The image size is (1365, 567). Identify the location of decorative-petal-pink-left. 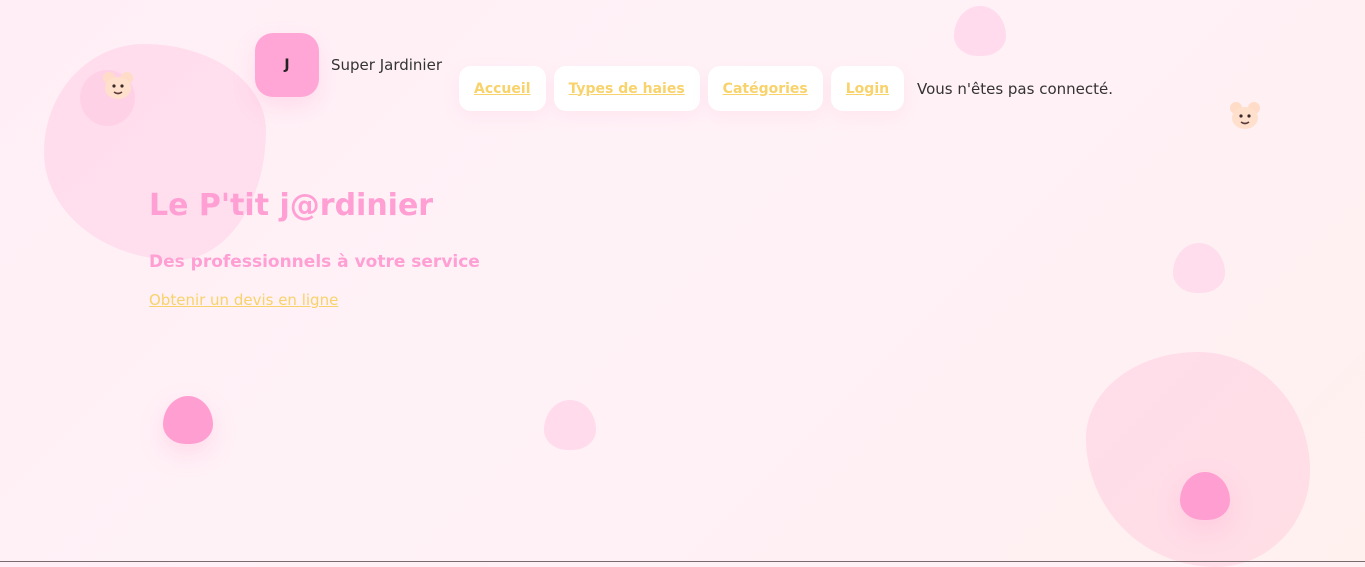
(188, 420).